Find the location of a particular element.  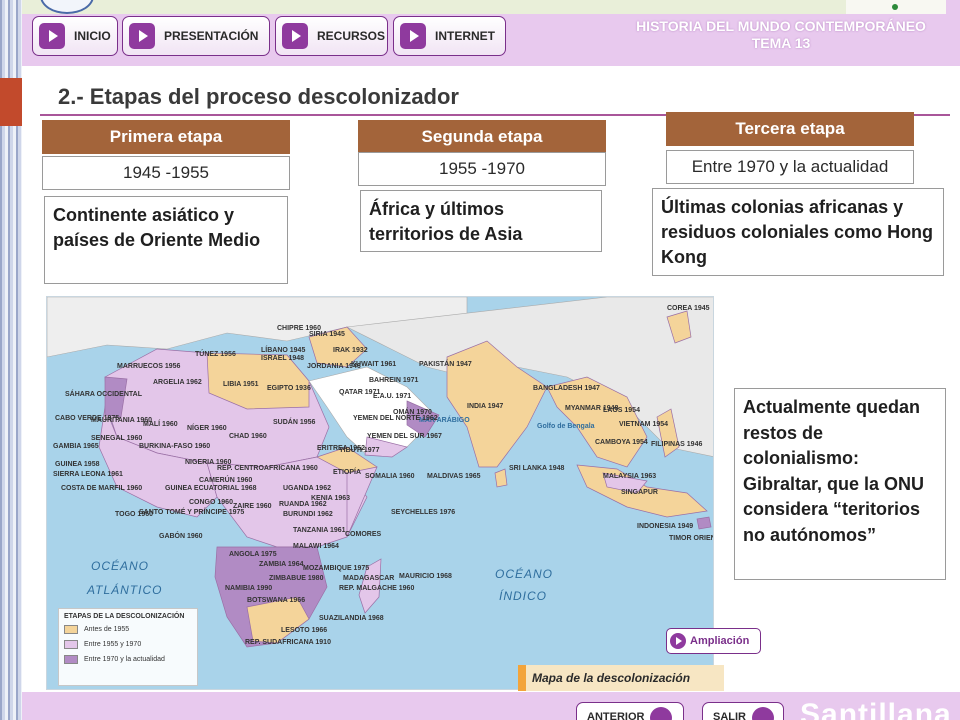

anterior-button: ANTERIOR is located at coordinates (630, 711).